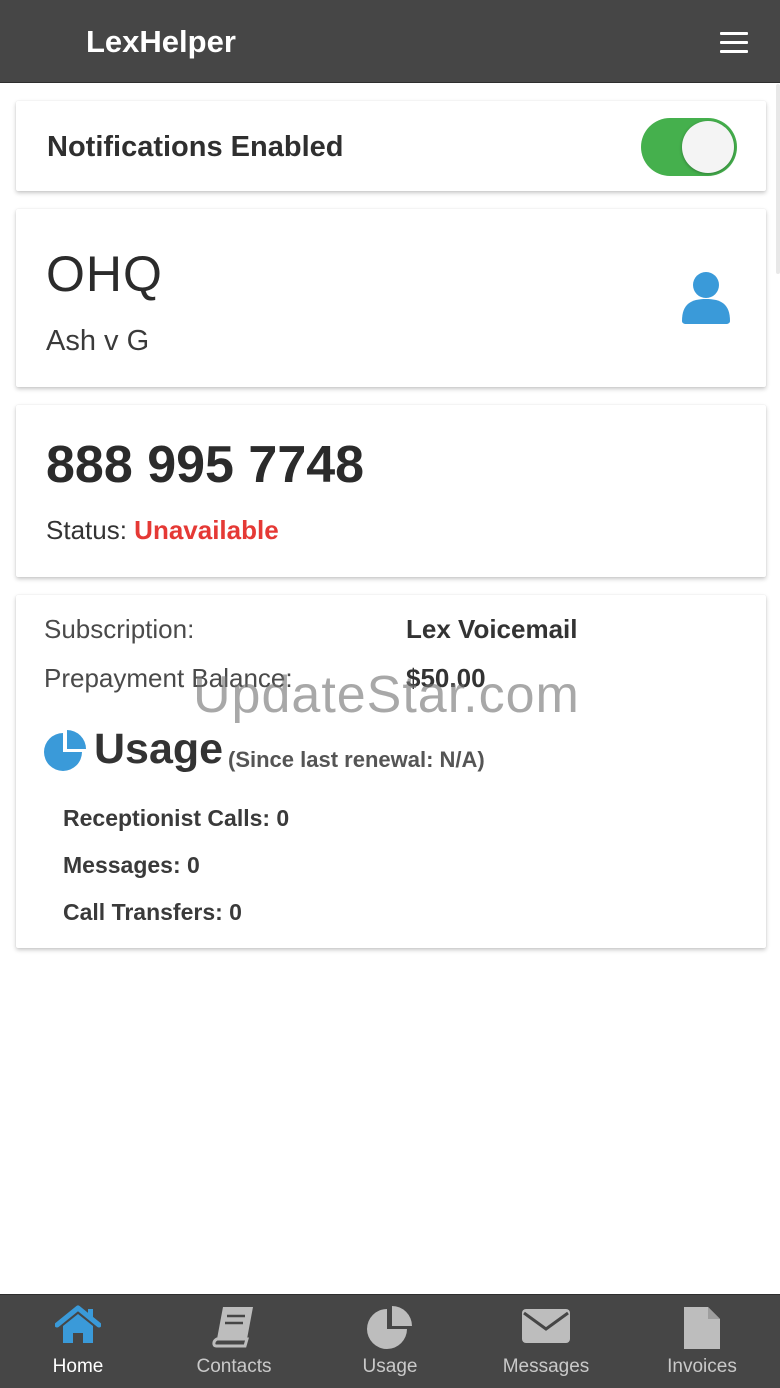 Image resolution: width=780 pixels, height=1388 pixels. Describe the element at coordinates (390, 41) in the screenshot. I see `app-header: LexHelper` at that location.